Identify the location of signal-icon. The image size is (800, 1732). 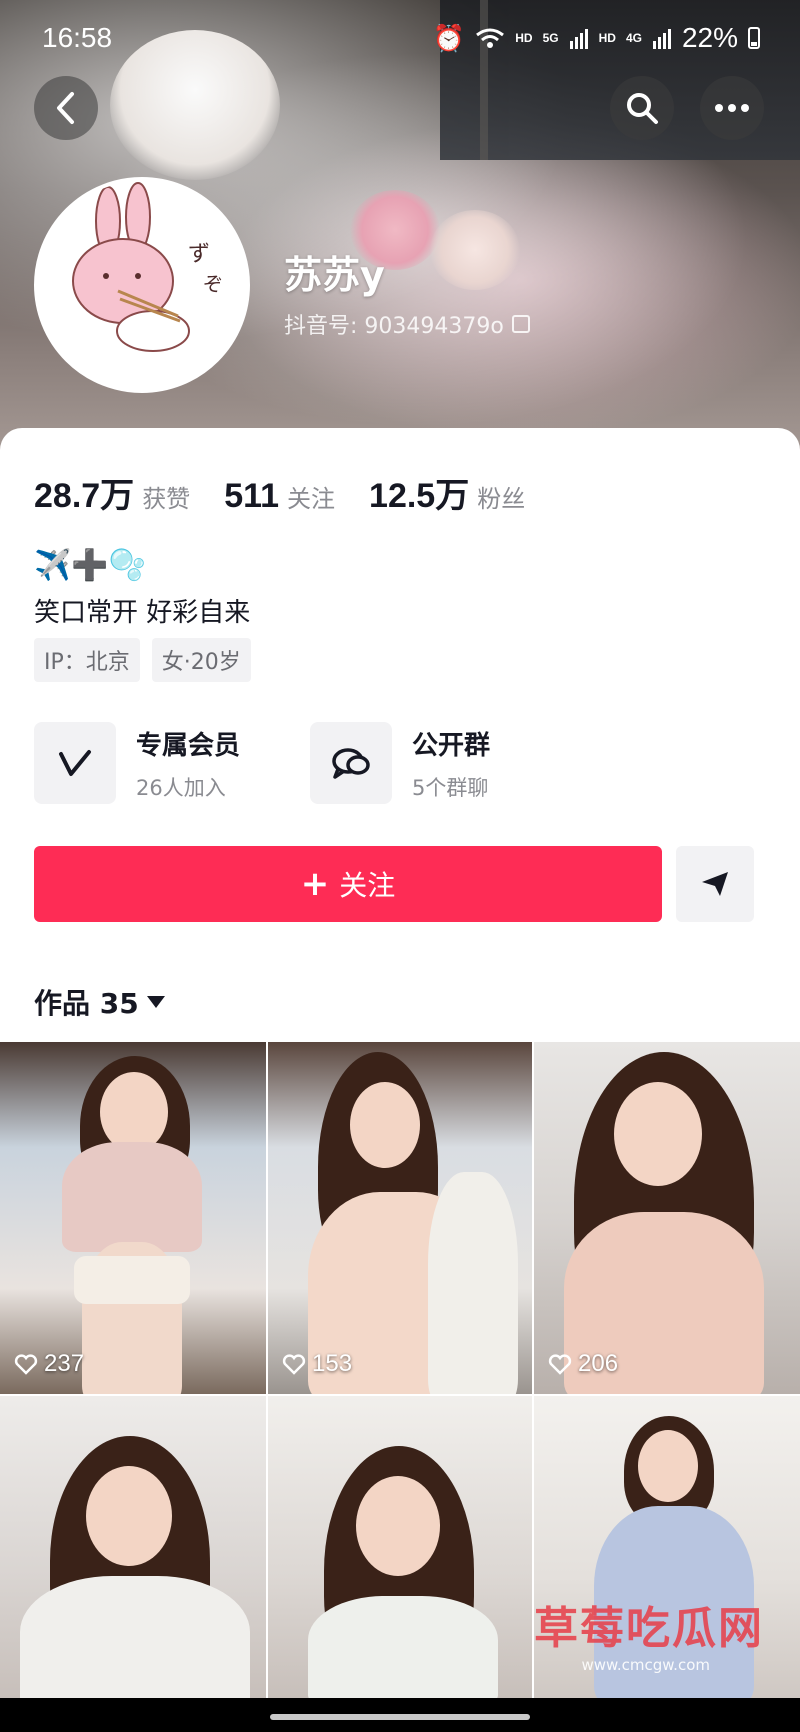
(578, 39).